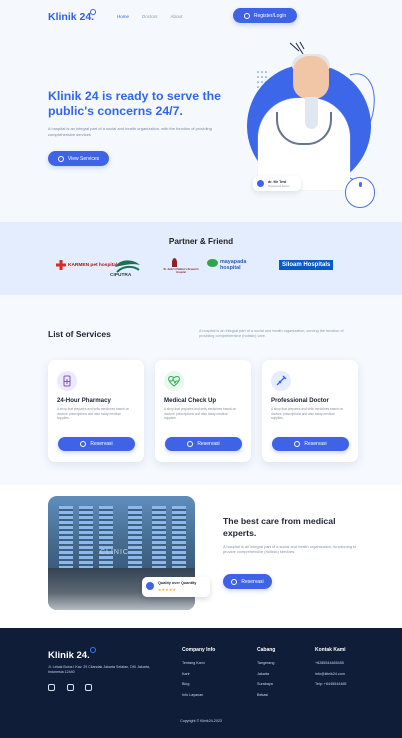 The image size is (402, 738). I want to click on branch-item: Jakarta, so click(266, 674).